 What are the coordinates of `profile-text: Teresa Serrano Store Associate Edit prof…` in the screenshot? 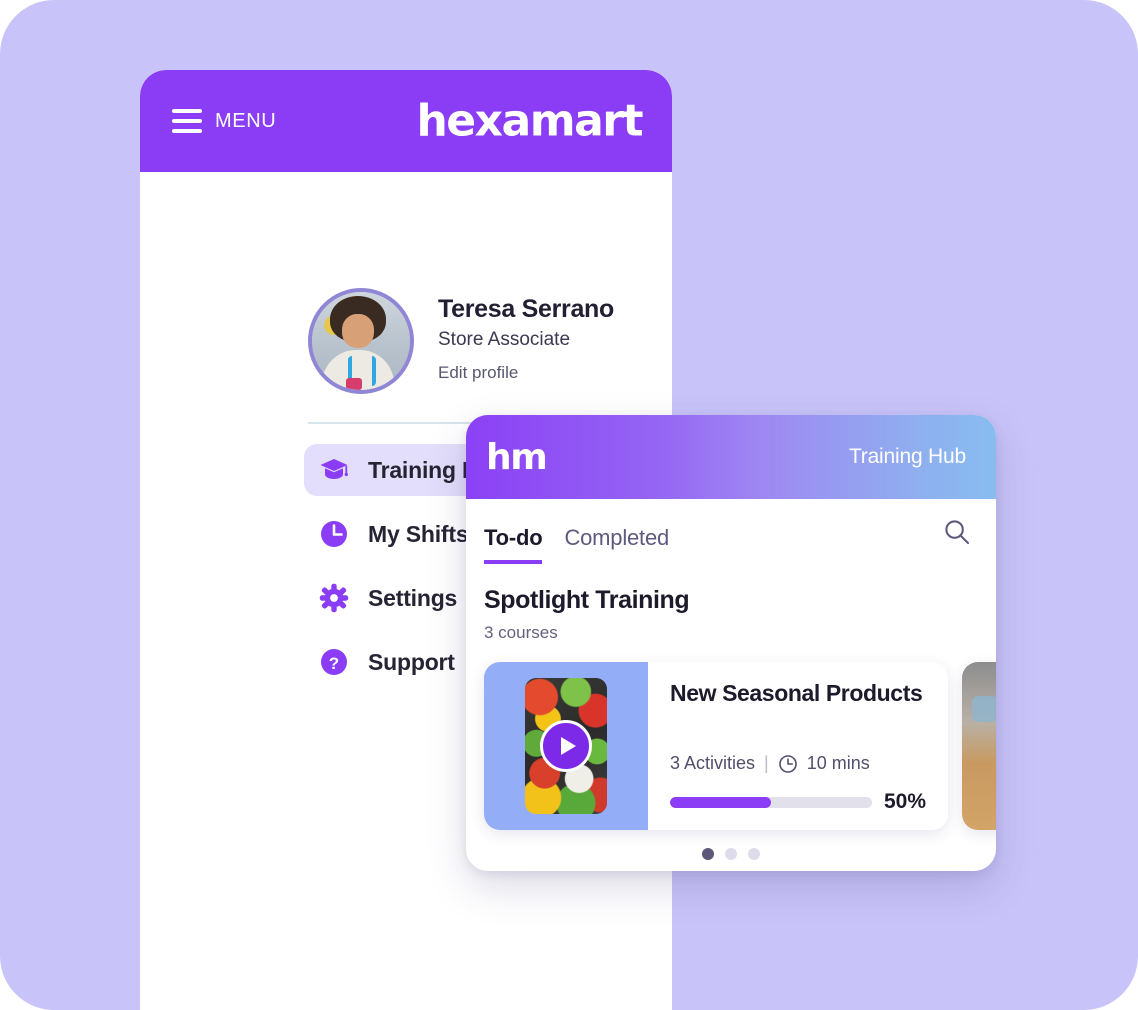 It's located at (526, 335).